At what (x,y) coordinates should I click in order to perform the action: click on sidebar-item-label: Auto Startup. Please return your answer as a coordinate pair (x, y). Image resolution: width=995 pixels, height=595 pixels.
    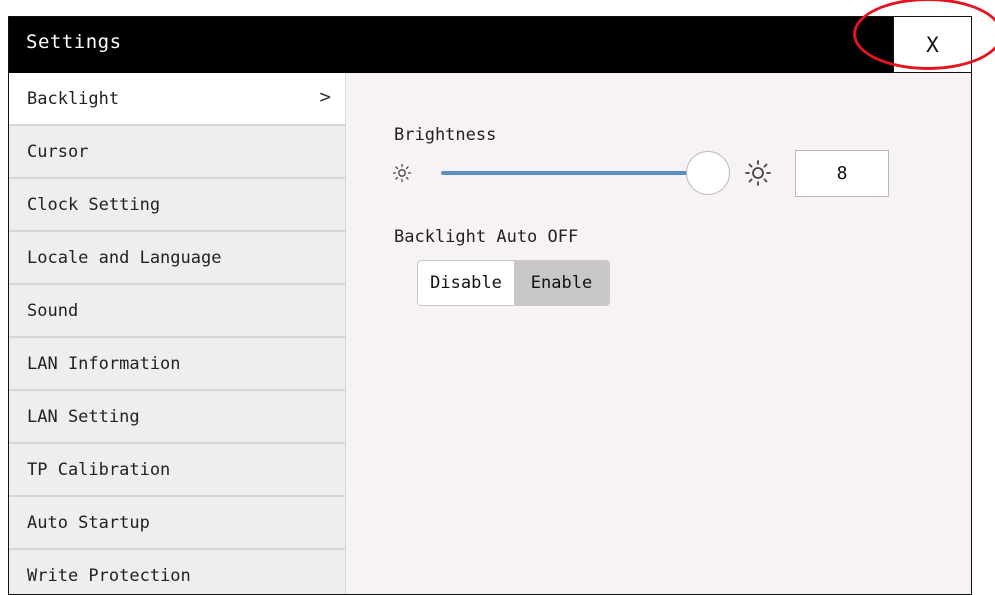
    Looking at the image, I should click on (88, 522).